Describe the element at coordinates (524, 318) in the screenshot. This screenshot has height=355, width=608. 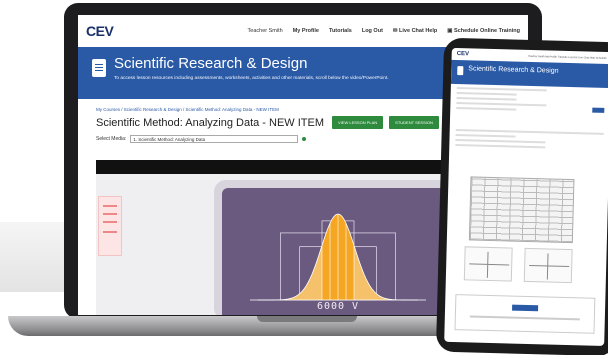
I see `tablet-upload-hint` at that location.